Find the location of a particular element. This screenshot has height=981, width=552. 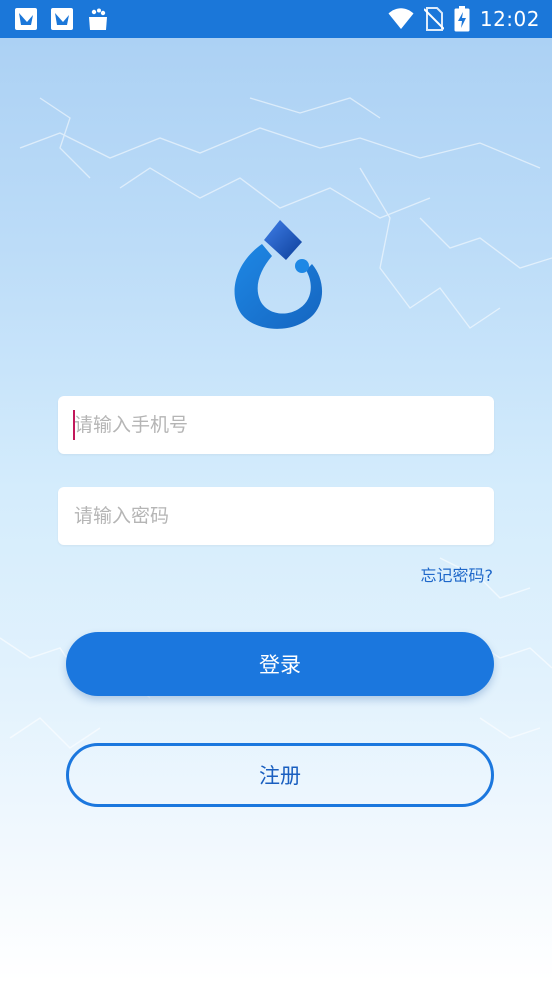

bag-notification-icon is located at coordinates (98, 19).